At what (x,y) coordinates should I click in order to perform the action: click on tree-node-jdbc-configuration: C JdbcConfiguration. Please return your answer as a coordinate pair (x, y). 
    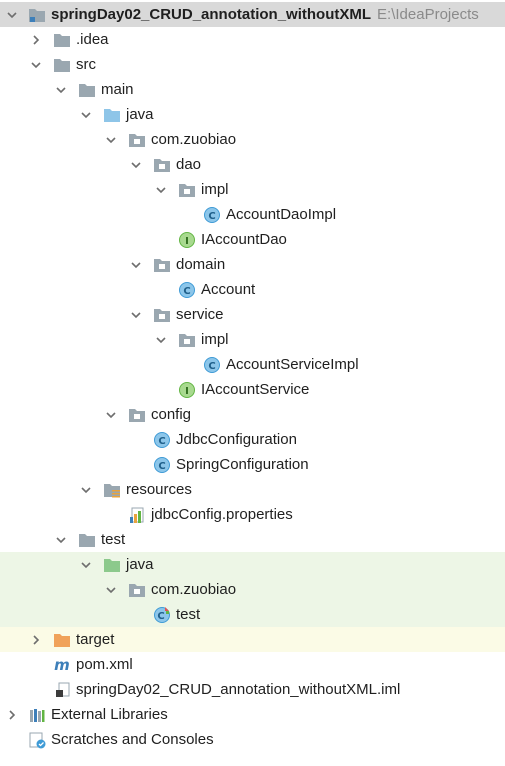
    Looking at the image, I should click on (252, 439).